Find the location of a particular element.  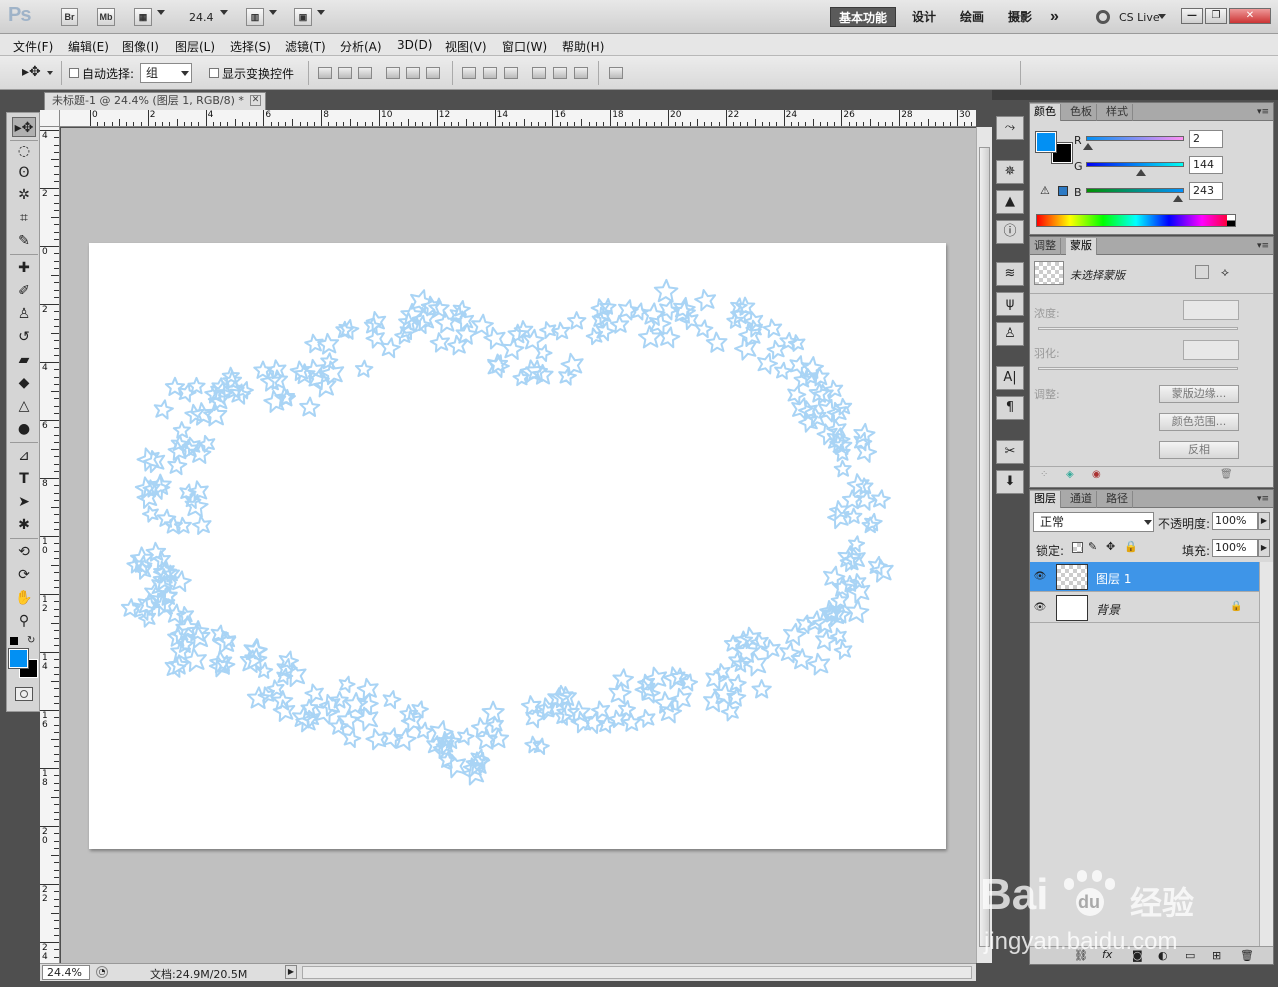

quick-selection-tool-icon: ✲ is located at coordinates (24, 195).